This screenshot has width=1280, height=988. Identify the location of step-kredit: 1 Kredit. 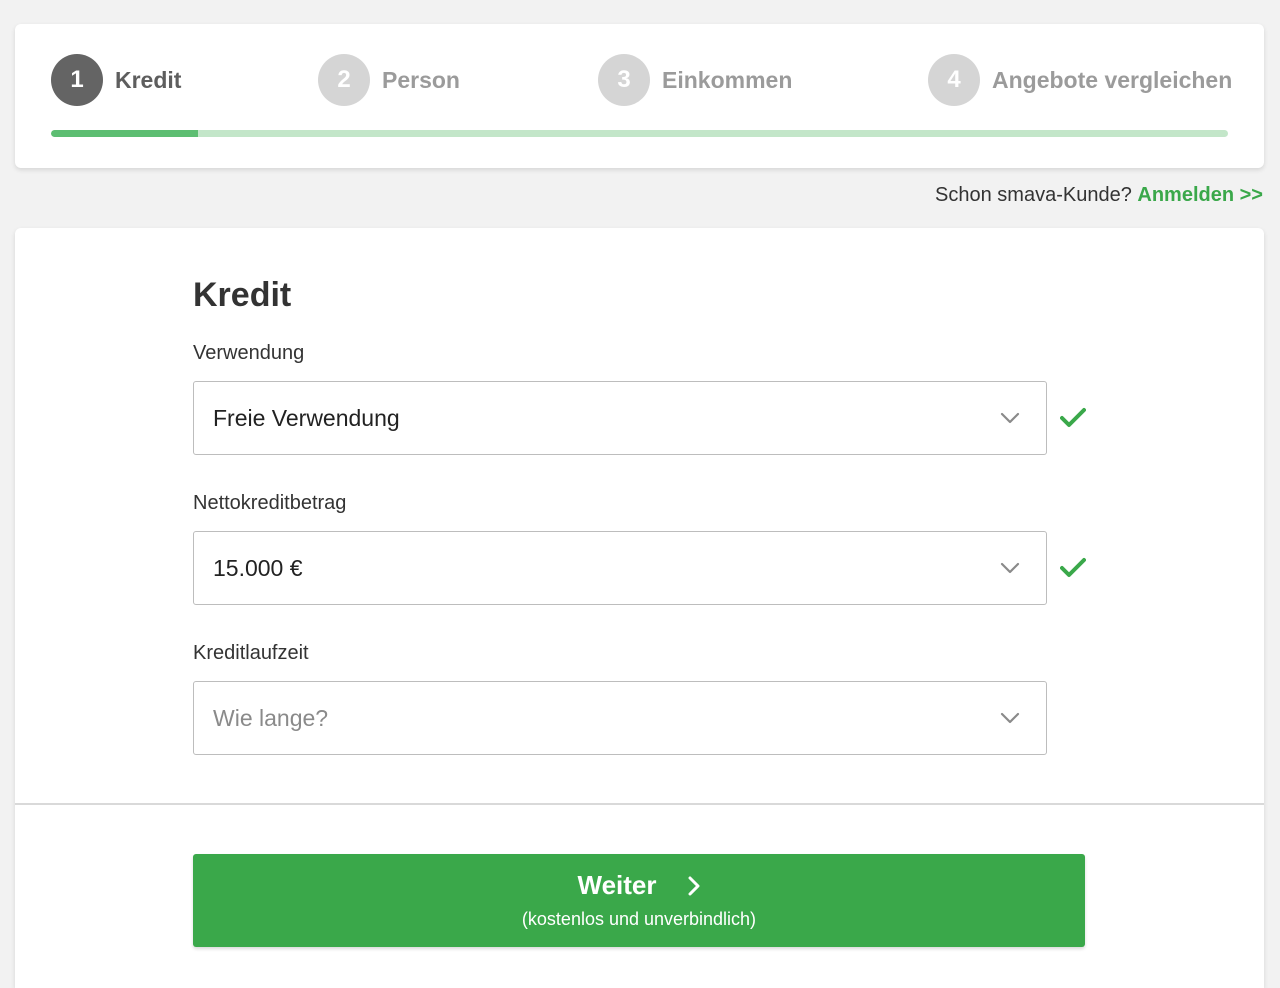
(116, 80).